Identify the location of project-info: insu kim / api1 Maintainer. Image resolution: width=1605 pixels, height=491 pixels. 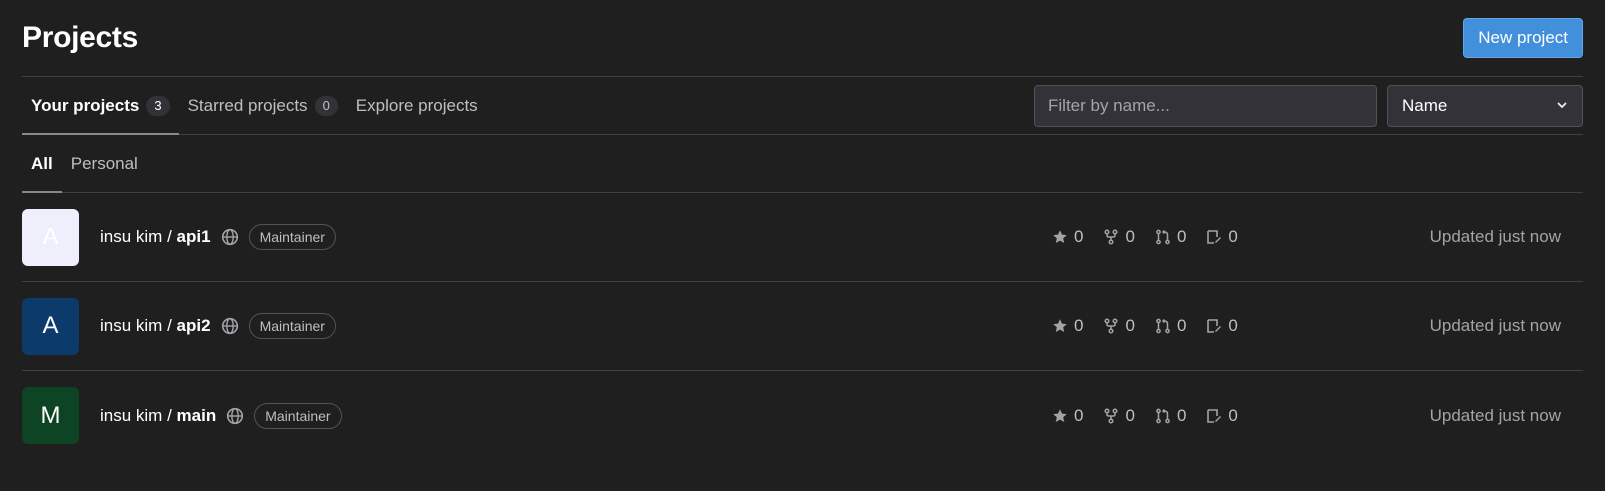
(841, 237).